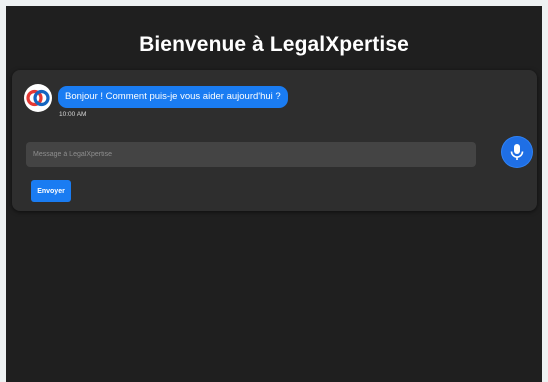 The width and height of the screenshot is (548, 382). Describe the element at coordinates (51, 191) in the screenshot. I see `send-button: Envoyer` at that location.